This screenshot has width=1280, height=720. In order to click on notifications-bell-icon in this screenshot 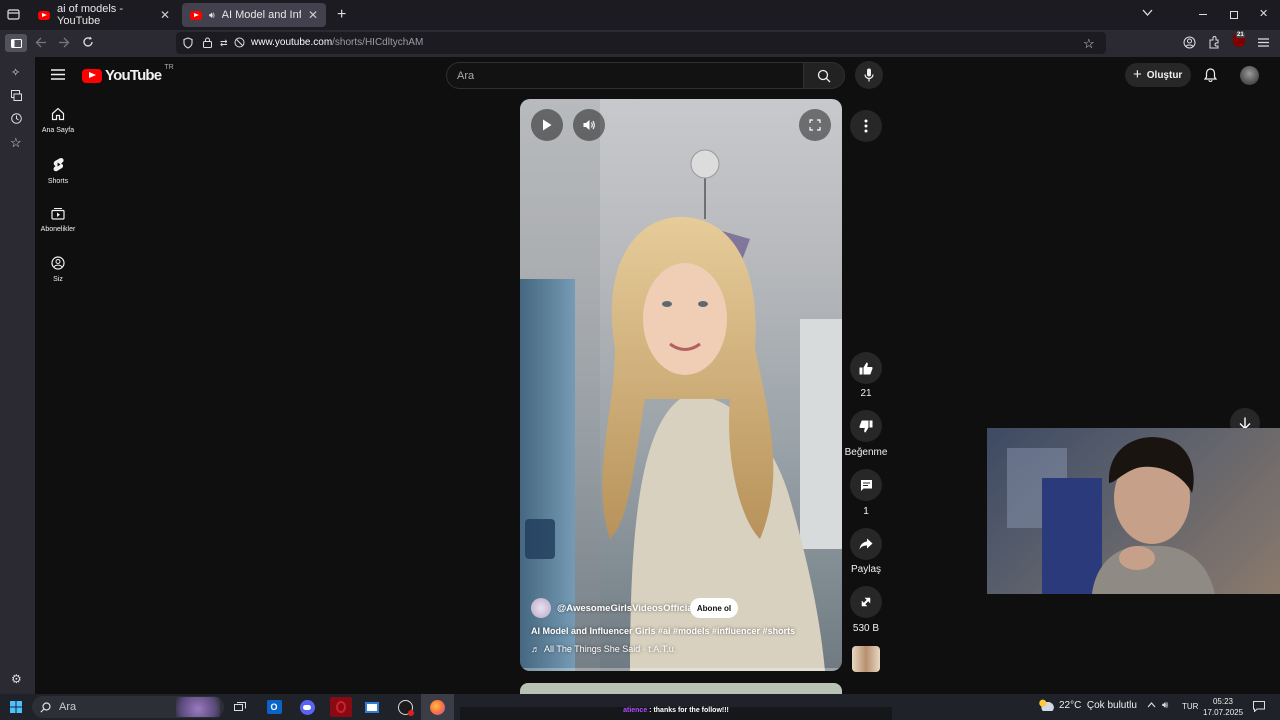, I will do `click(1210, 75)`.